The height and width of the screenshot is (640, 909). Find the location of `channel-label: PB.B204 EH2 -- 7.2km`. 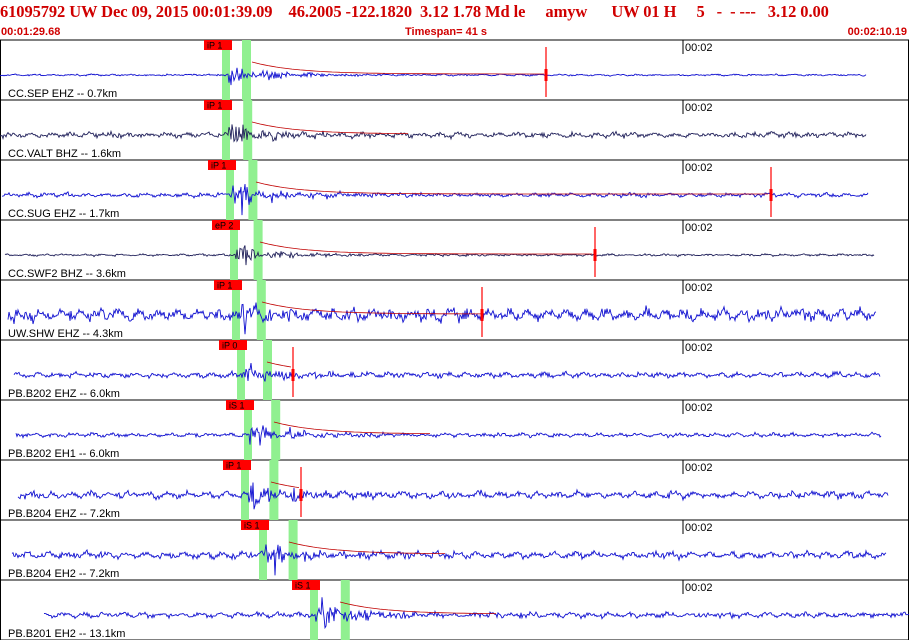

channel-label: PB.B204 EH2 -- 7.2km is located at coordinates (63, 574).